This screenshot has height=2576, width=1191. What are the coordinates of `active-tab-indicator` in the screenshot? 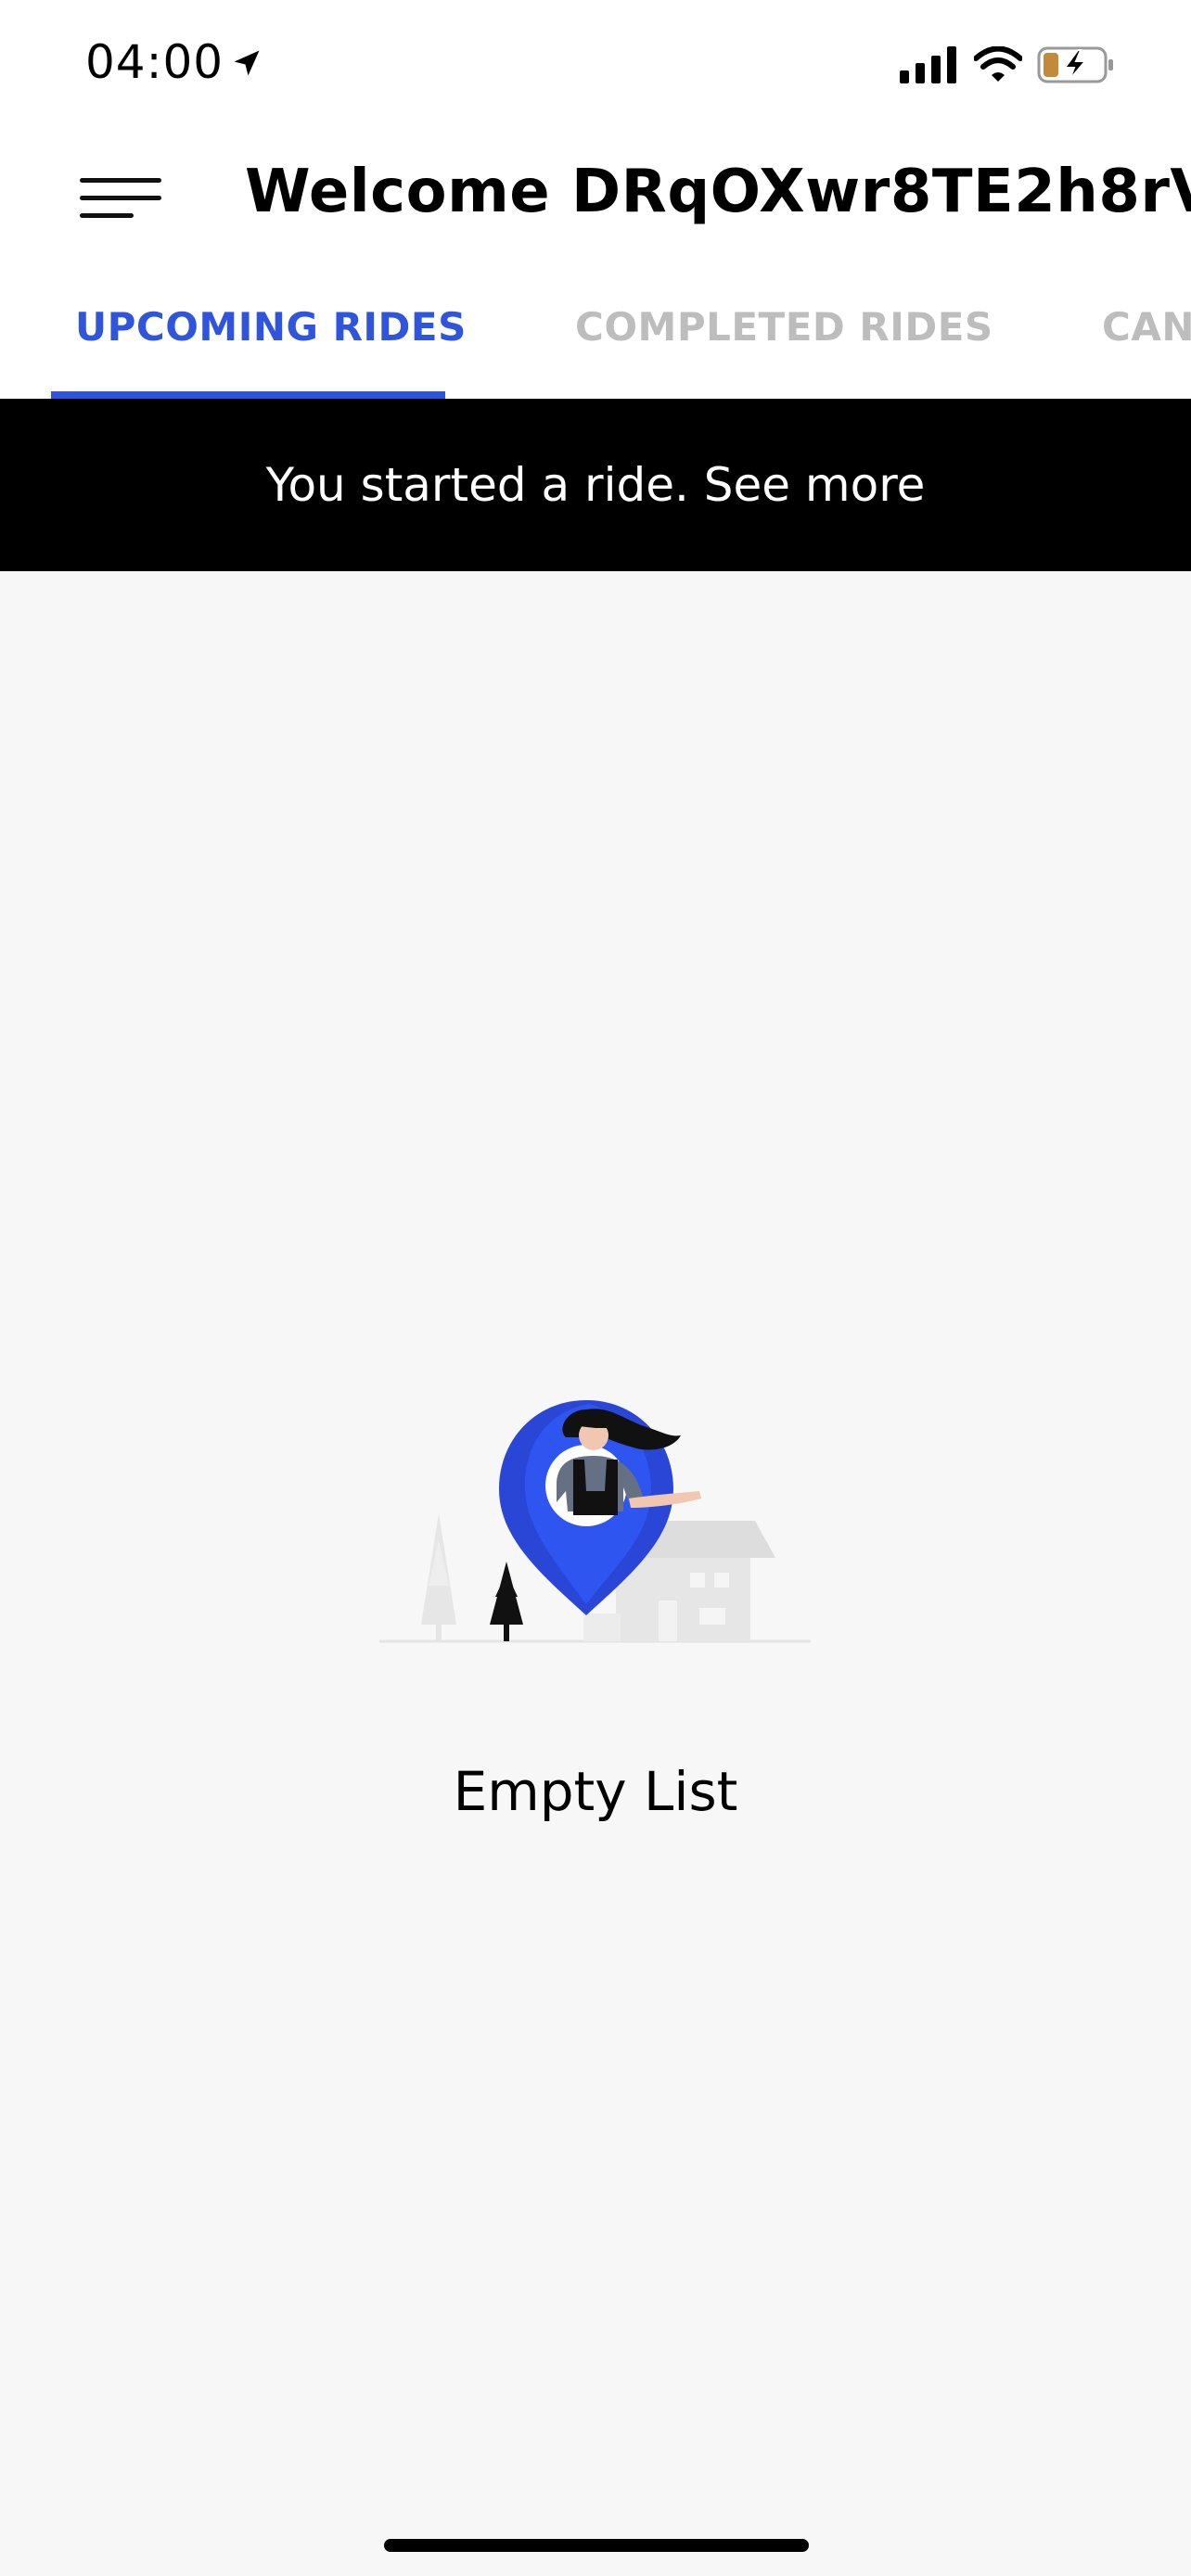 It's located at (248, 395).